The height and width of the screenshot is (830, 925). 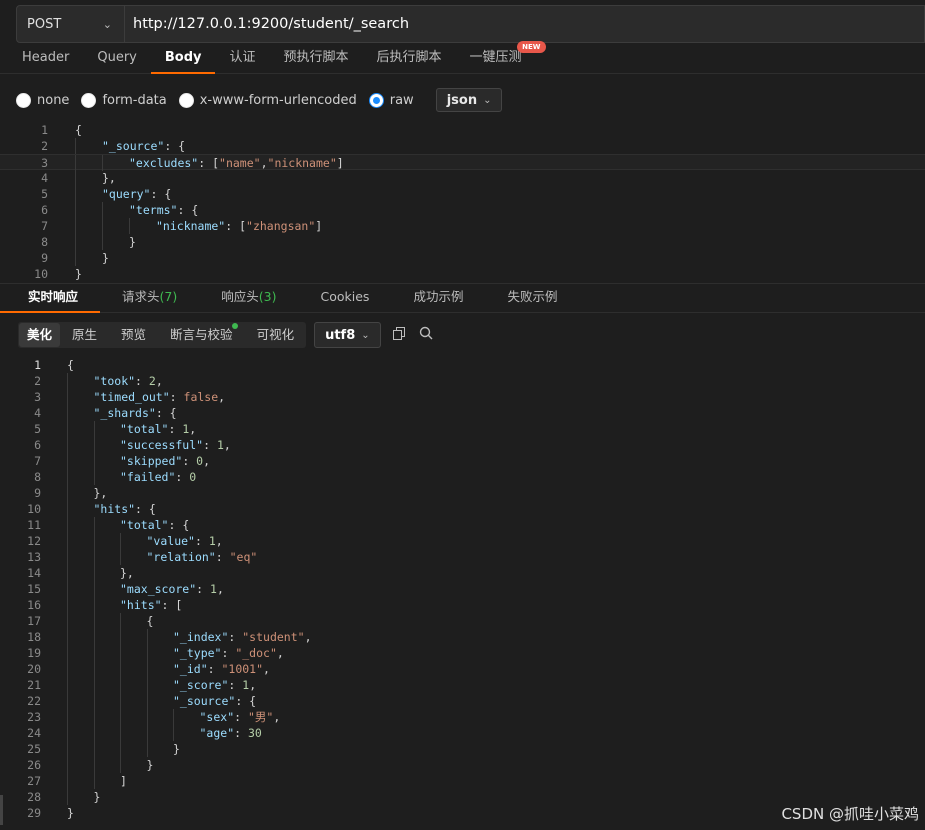 What do you see at coordinates (34, 653) in the screenshot?
I see `line-number: 19` at bounding box center [34, 653].